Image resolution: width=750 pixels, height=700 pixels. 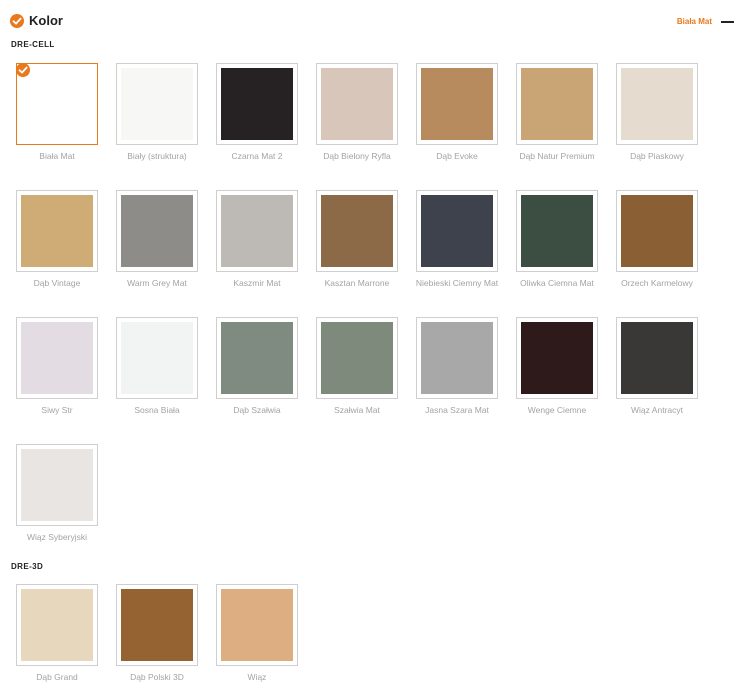 I want to click on color-swatch-option: Czarna Mat 2, so click(x=266, y=112).